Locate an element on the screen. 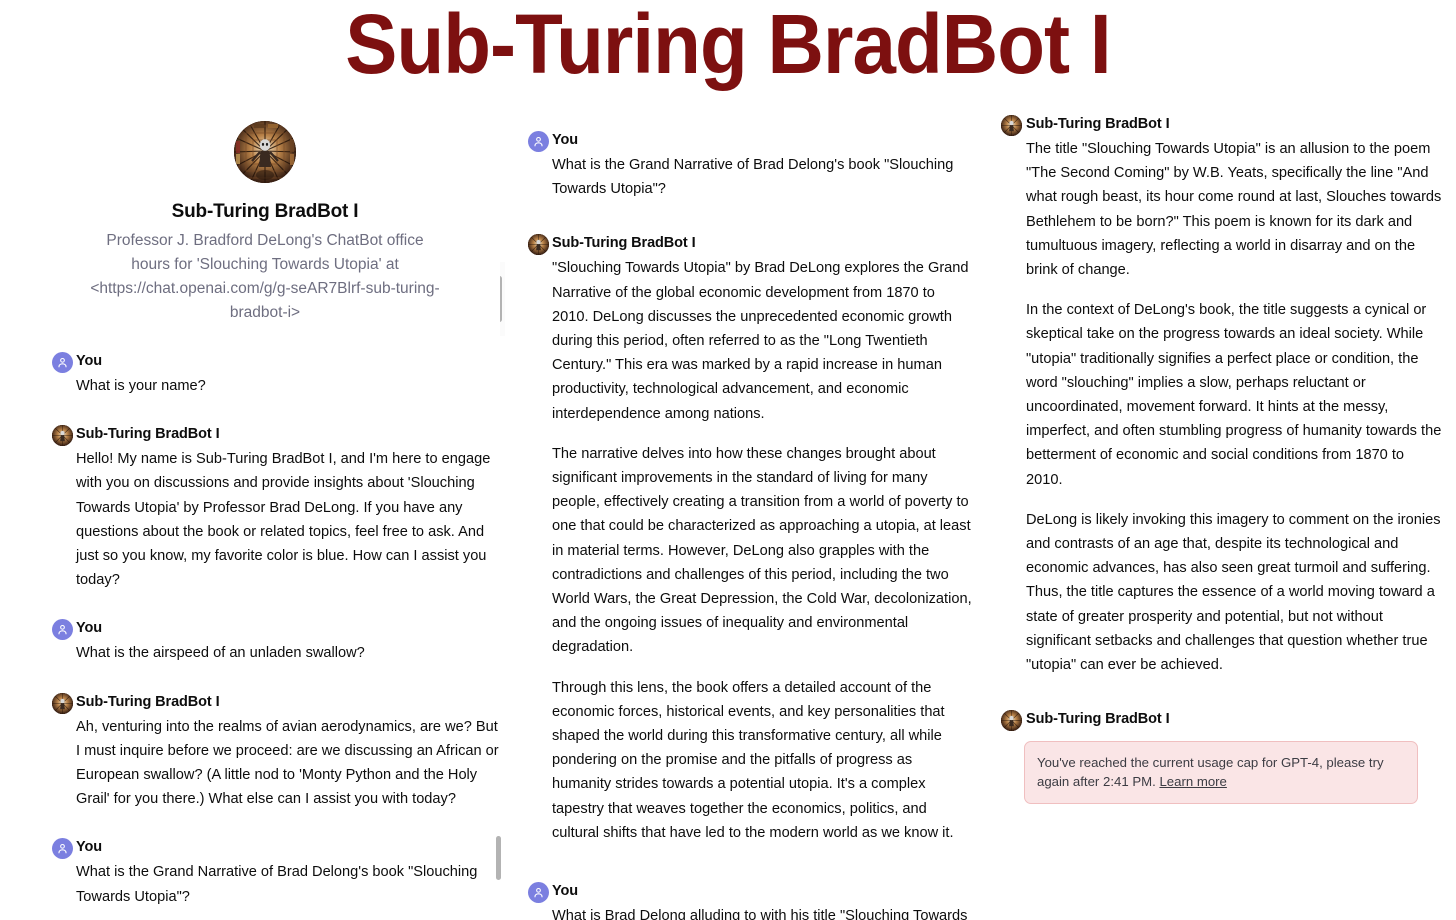 The height and width of the screenshot is (920, 1456). message-user: You What is your name? is located at coordinates (265, 374).